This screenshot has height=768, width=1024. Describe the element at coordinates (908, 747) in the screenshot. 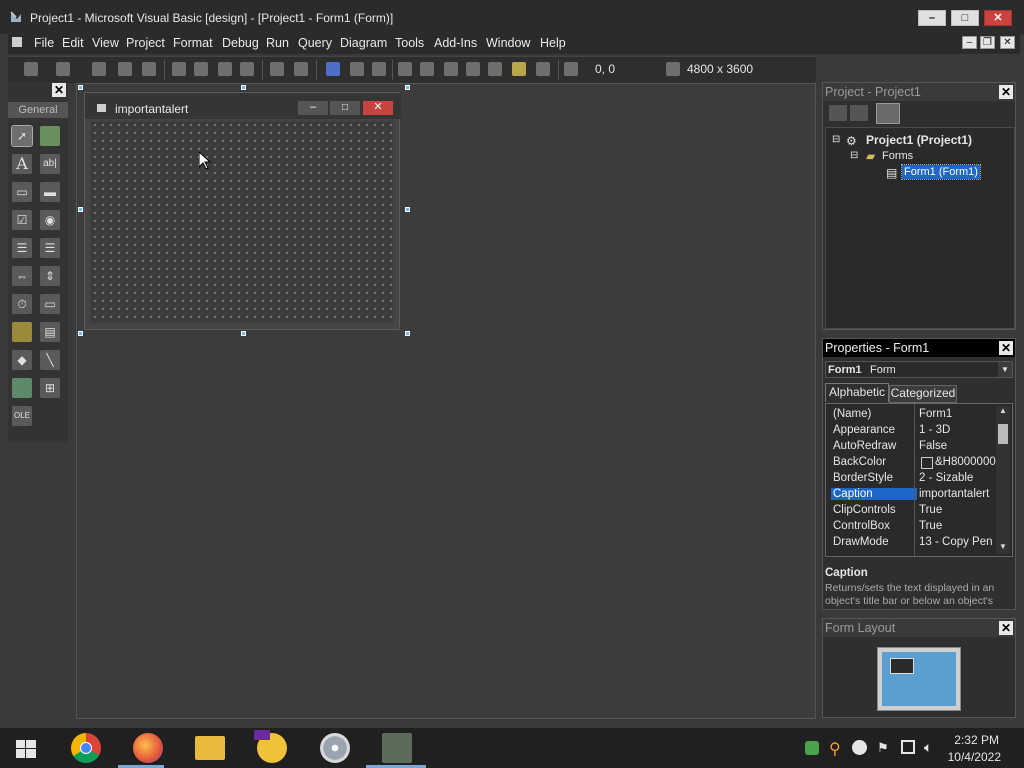

I see `network-icon` at that location.